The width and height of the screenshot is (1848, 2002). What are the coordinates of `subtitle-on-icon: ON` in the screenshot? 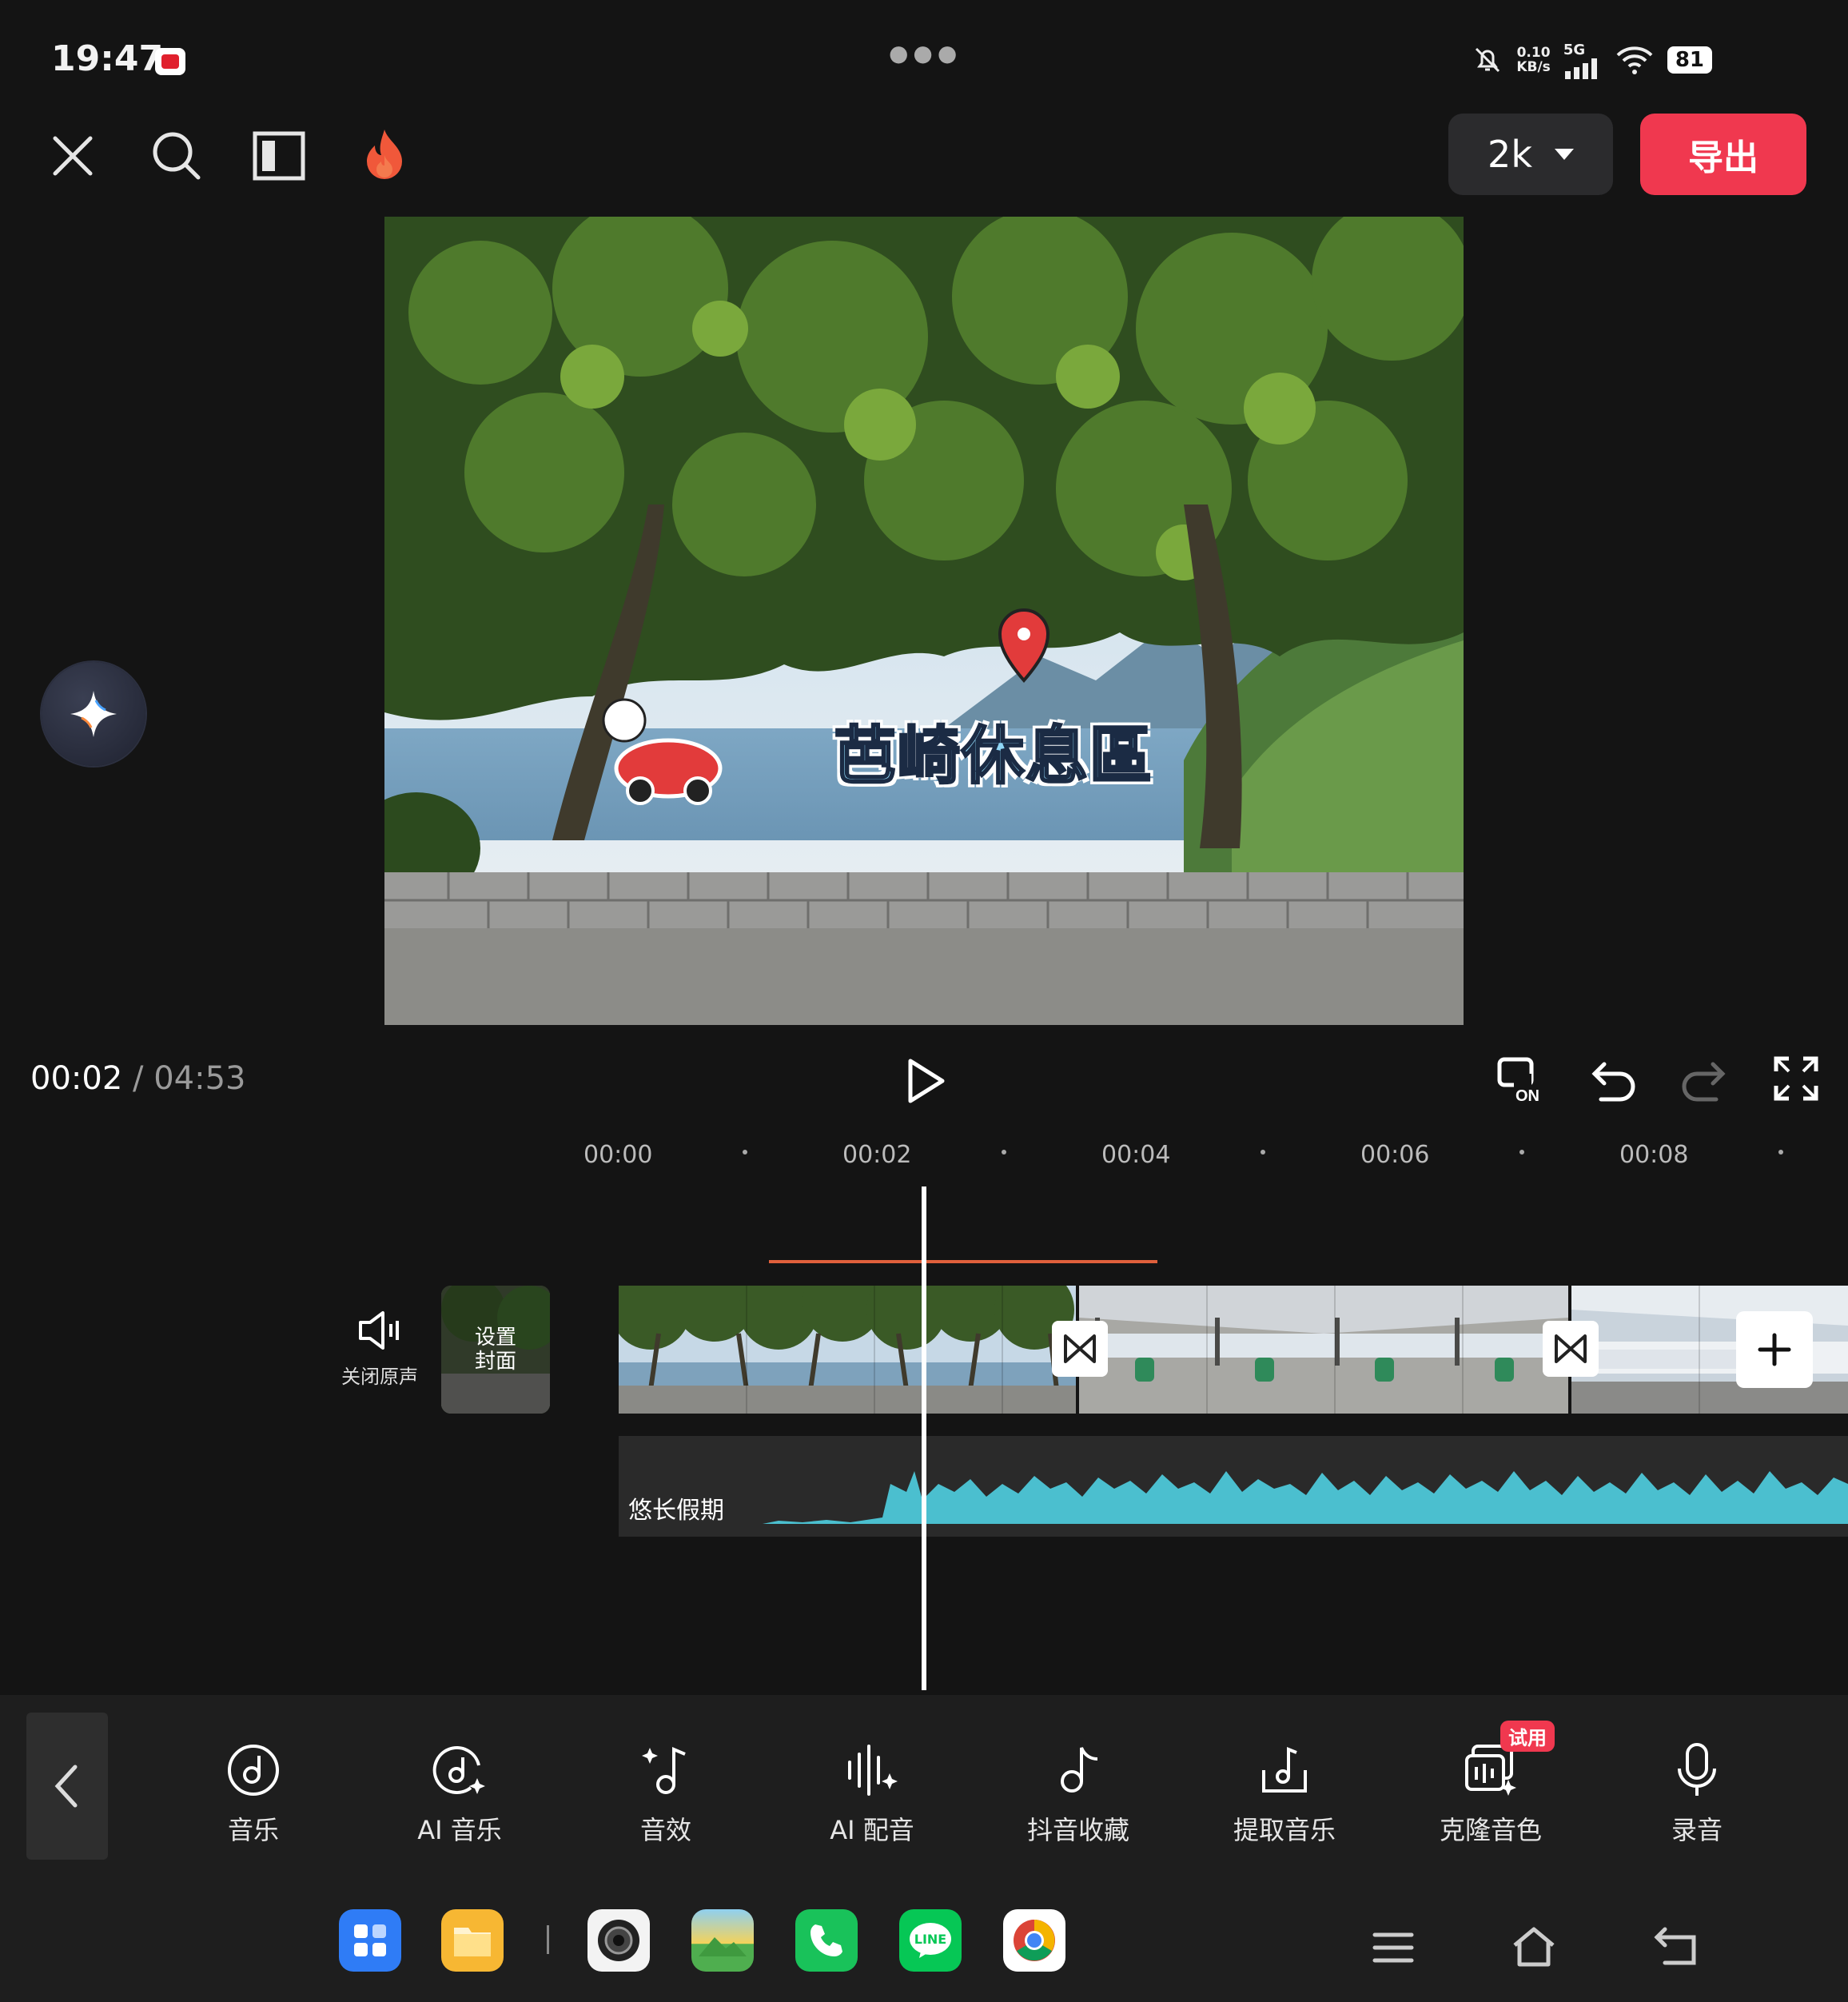 It's located at (1523, 1080).